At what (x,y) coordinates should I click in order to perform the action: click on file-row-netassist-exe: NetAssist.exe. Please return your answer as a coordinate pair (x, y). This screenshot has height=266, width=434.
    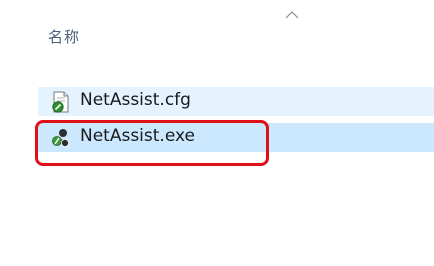
    Looking at the image, I should click on (236, 137).